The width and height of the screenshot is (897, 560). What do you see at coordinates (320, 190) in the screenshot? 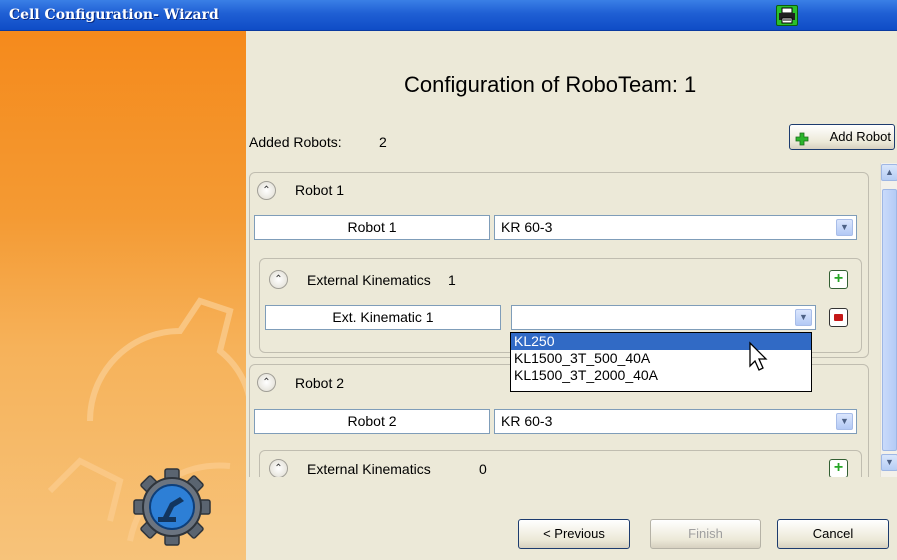
I see `robot-header-label: Robot 1` at bounding box center [320, 190].